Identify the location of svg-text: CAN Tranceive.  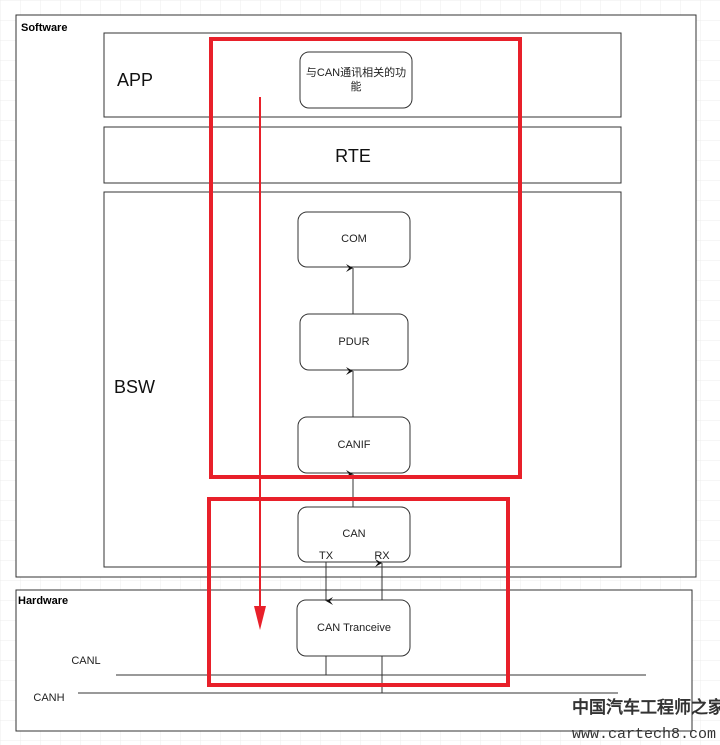
(354, 628).